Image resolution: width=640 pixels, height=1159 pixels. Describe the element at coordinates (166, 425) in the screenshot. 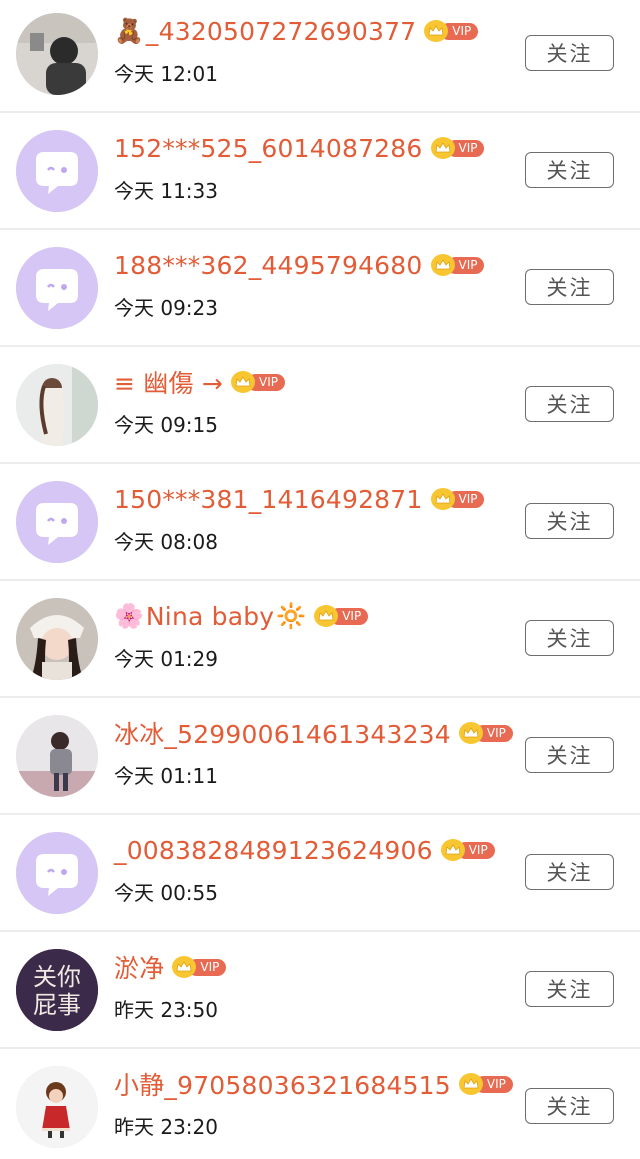

I see `follow-time: 今天 09:15` at that location.